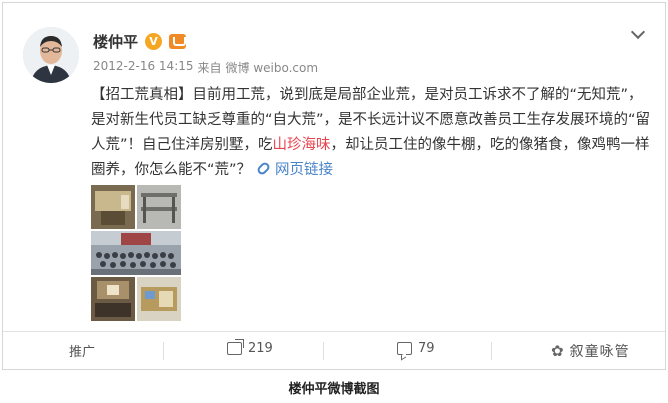 This screenshot has width=668, height=403. I want to click on source-prefix: 来自, so click(209, 68).